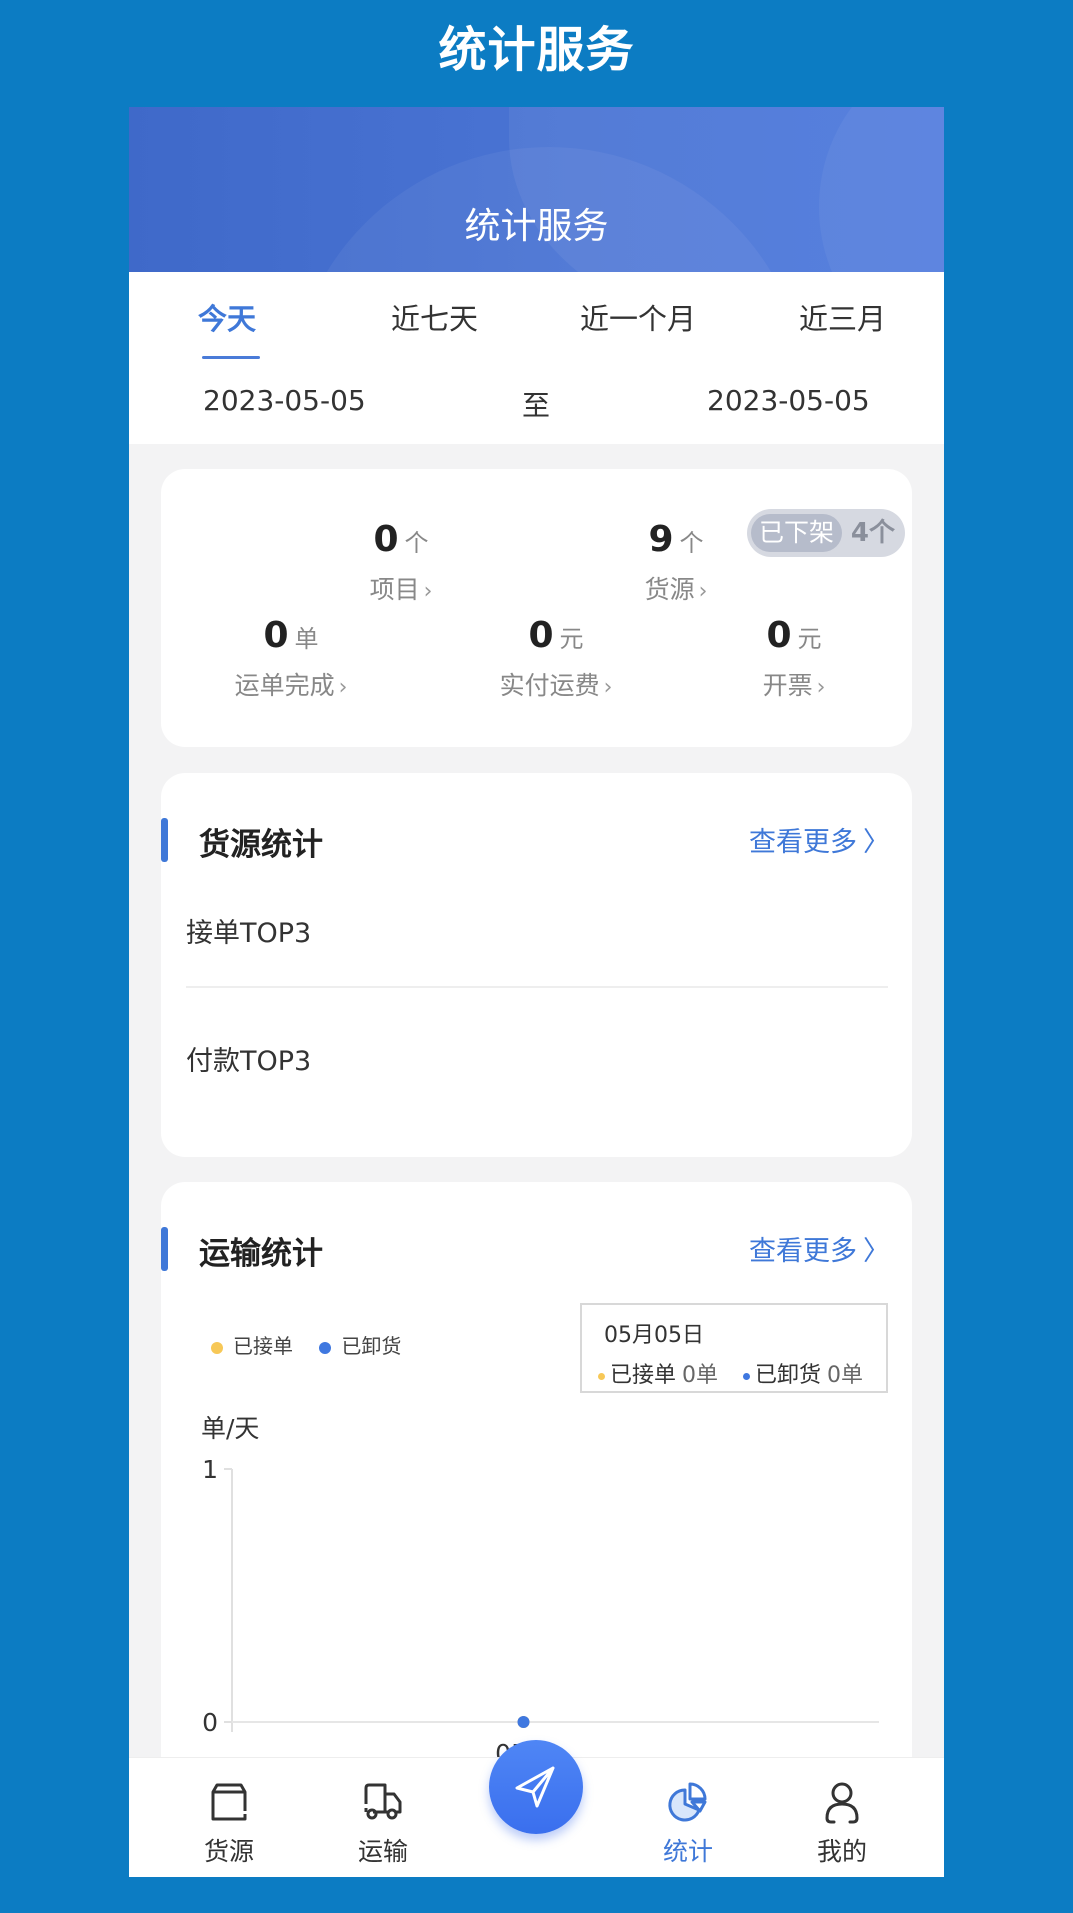 The image size is (1073, 1913). I want to click on freight-unit: 元, so click(571, 639).